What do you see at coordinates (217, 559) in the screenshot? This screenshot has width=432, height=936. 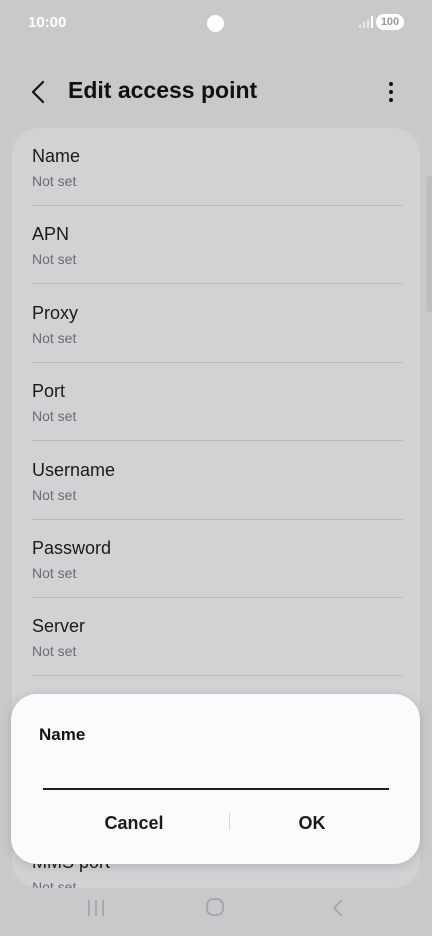 I see `setting-item-password: Password Not set` at bounding box center [217, 559].